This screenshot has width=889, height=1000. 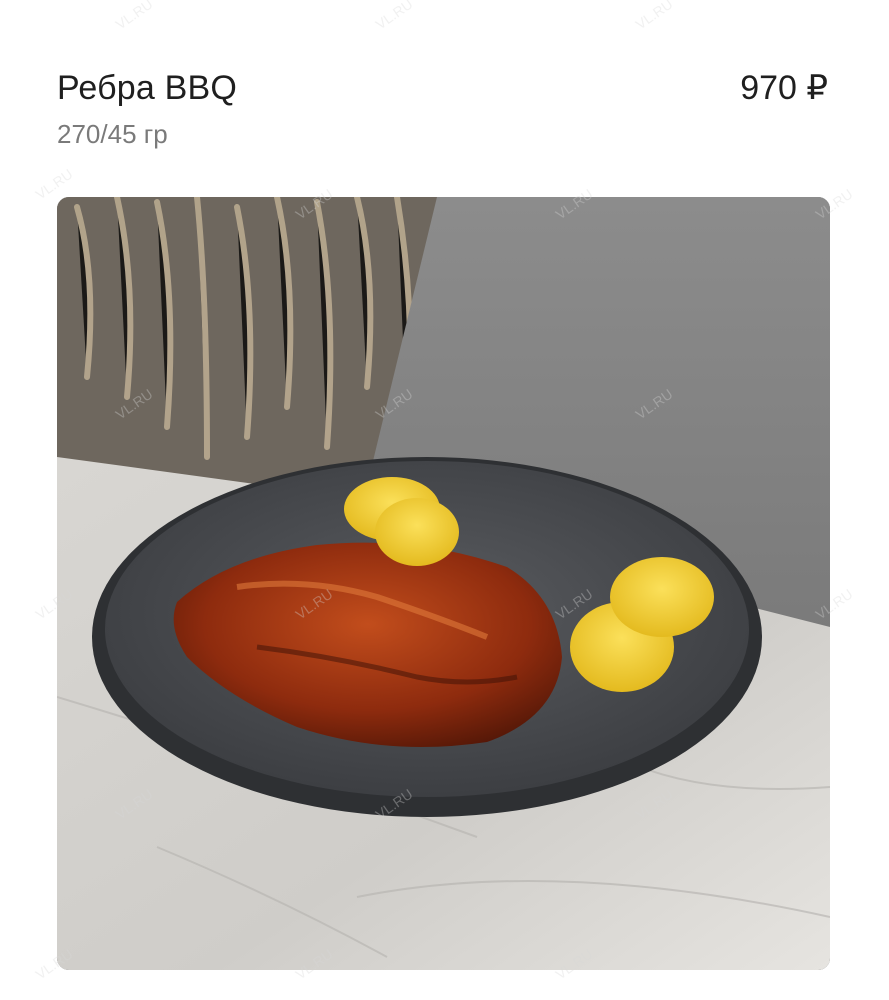 What do you see at coordinates (784, 88) in the screenshot?
I see `product-price: 970 ₽` at bounding box center [784, 88].